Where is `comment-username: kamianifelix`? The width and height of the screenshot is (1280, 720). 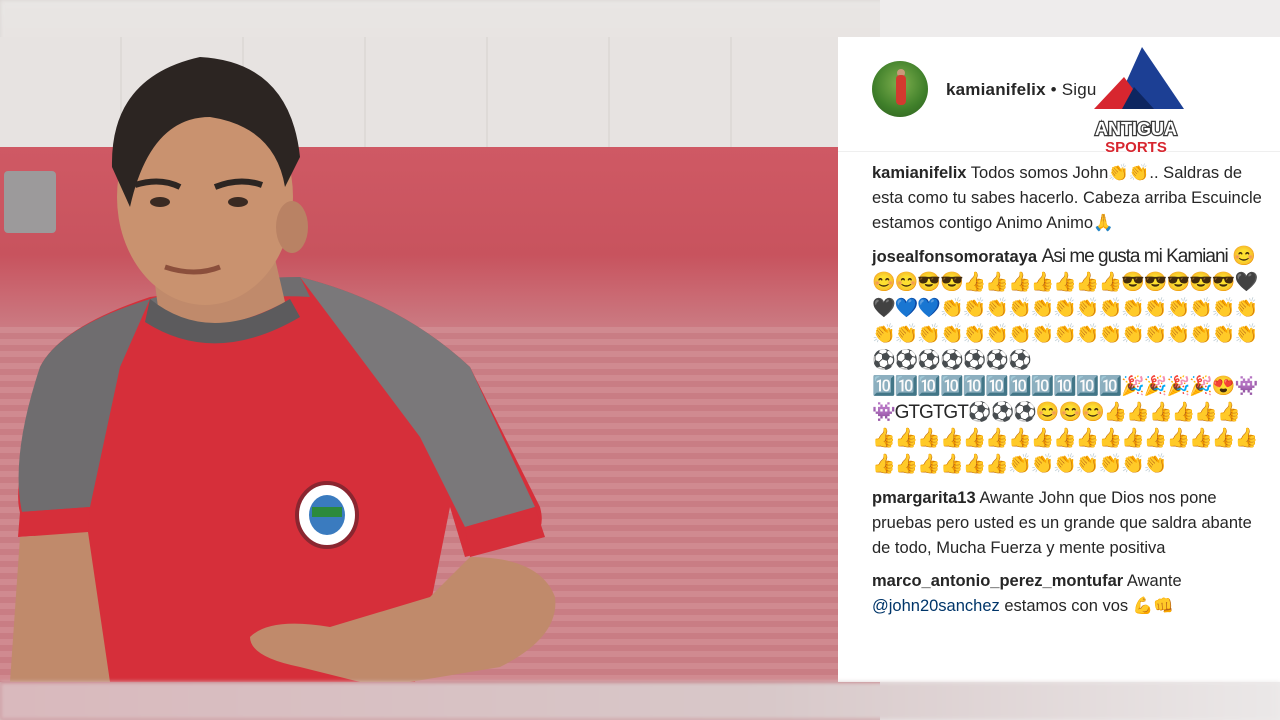 comment-username: kamianifelix is located at coordinates (919, 173).